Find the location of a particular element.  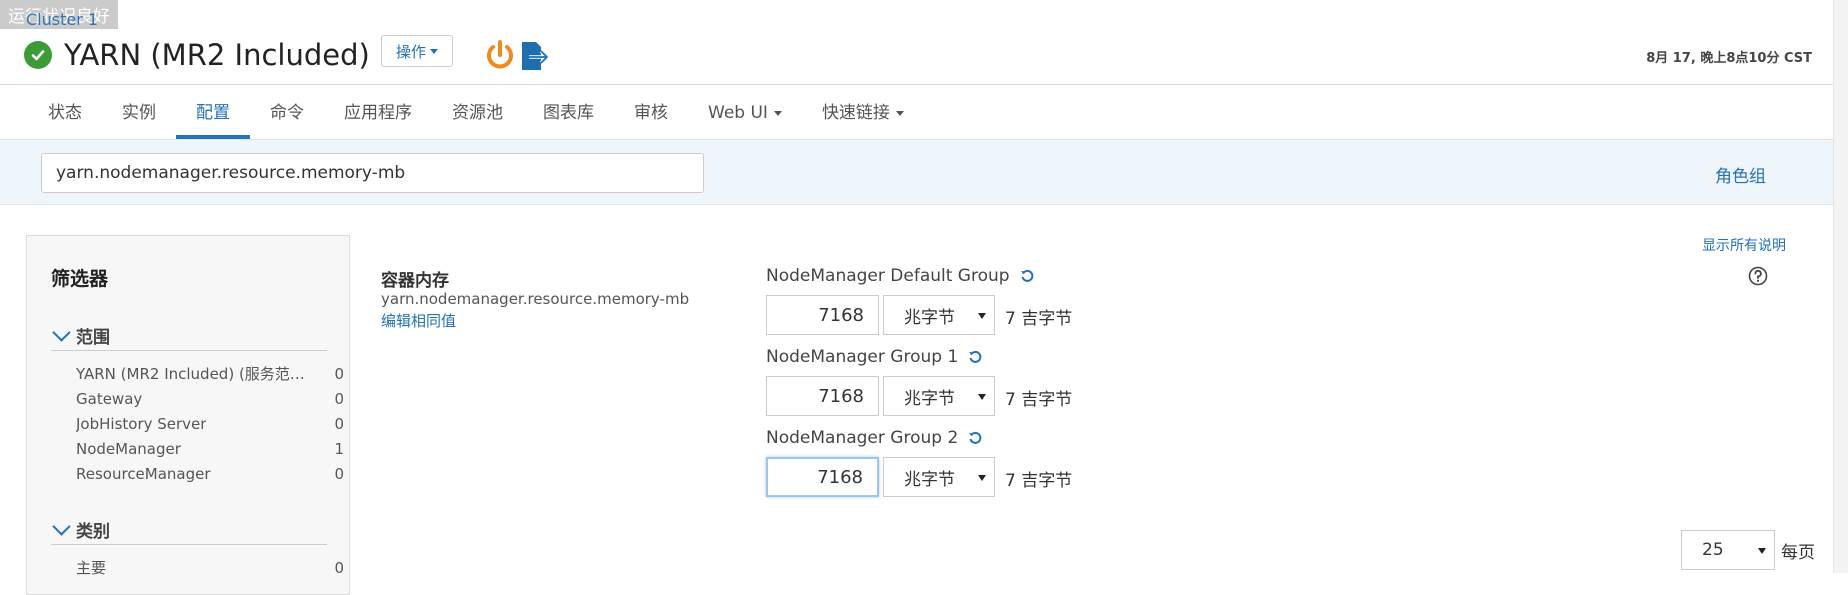

filter-item-yarn-service: YARN (MR2 Included) (服务范… 0 is located at coordinates (210, 374).